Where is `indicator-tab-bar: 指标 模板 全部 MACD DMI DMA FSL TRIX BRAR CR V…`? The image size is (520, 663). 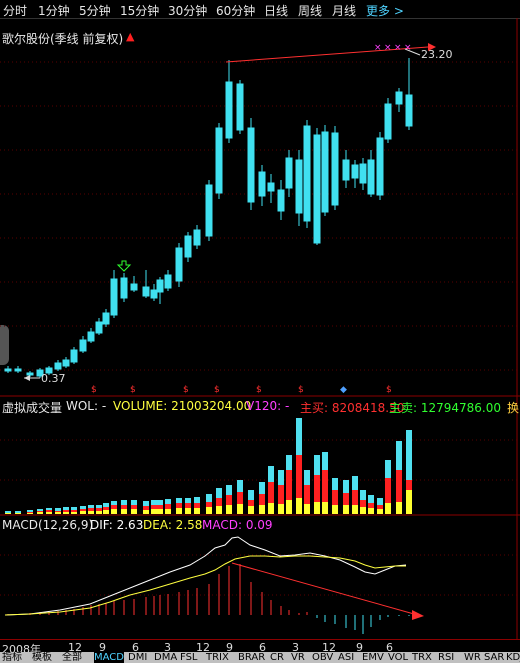
indicator-tab-bar: 指标 模板 全部 MACD DMI DMA FSL TRIX BRAR CR V… is located at coordinates (260, 657).